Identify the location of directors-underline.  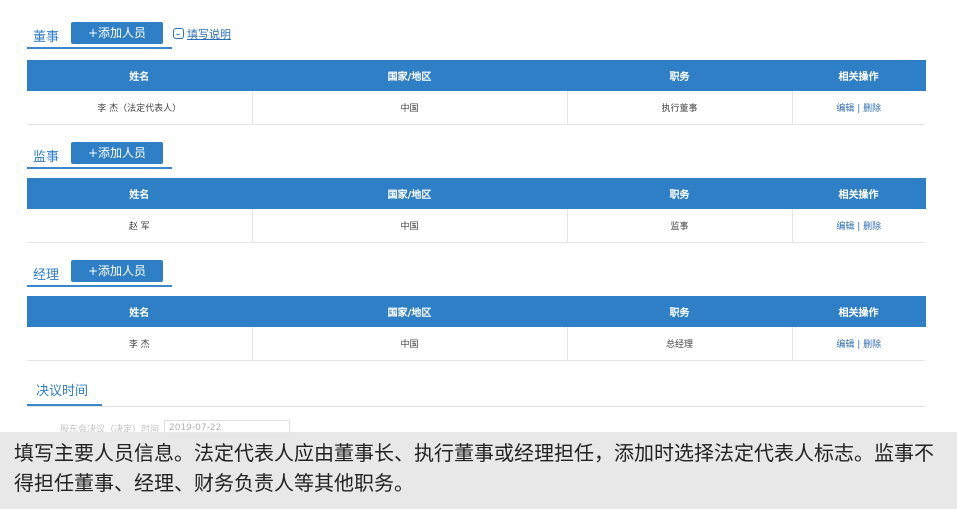
(99, 48).